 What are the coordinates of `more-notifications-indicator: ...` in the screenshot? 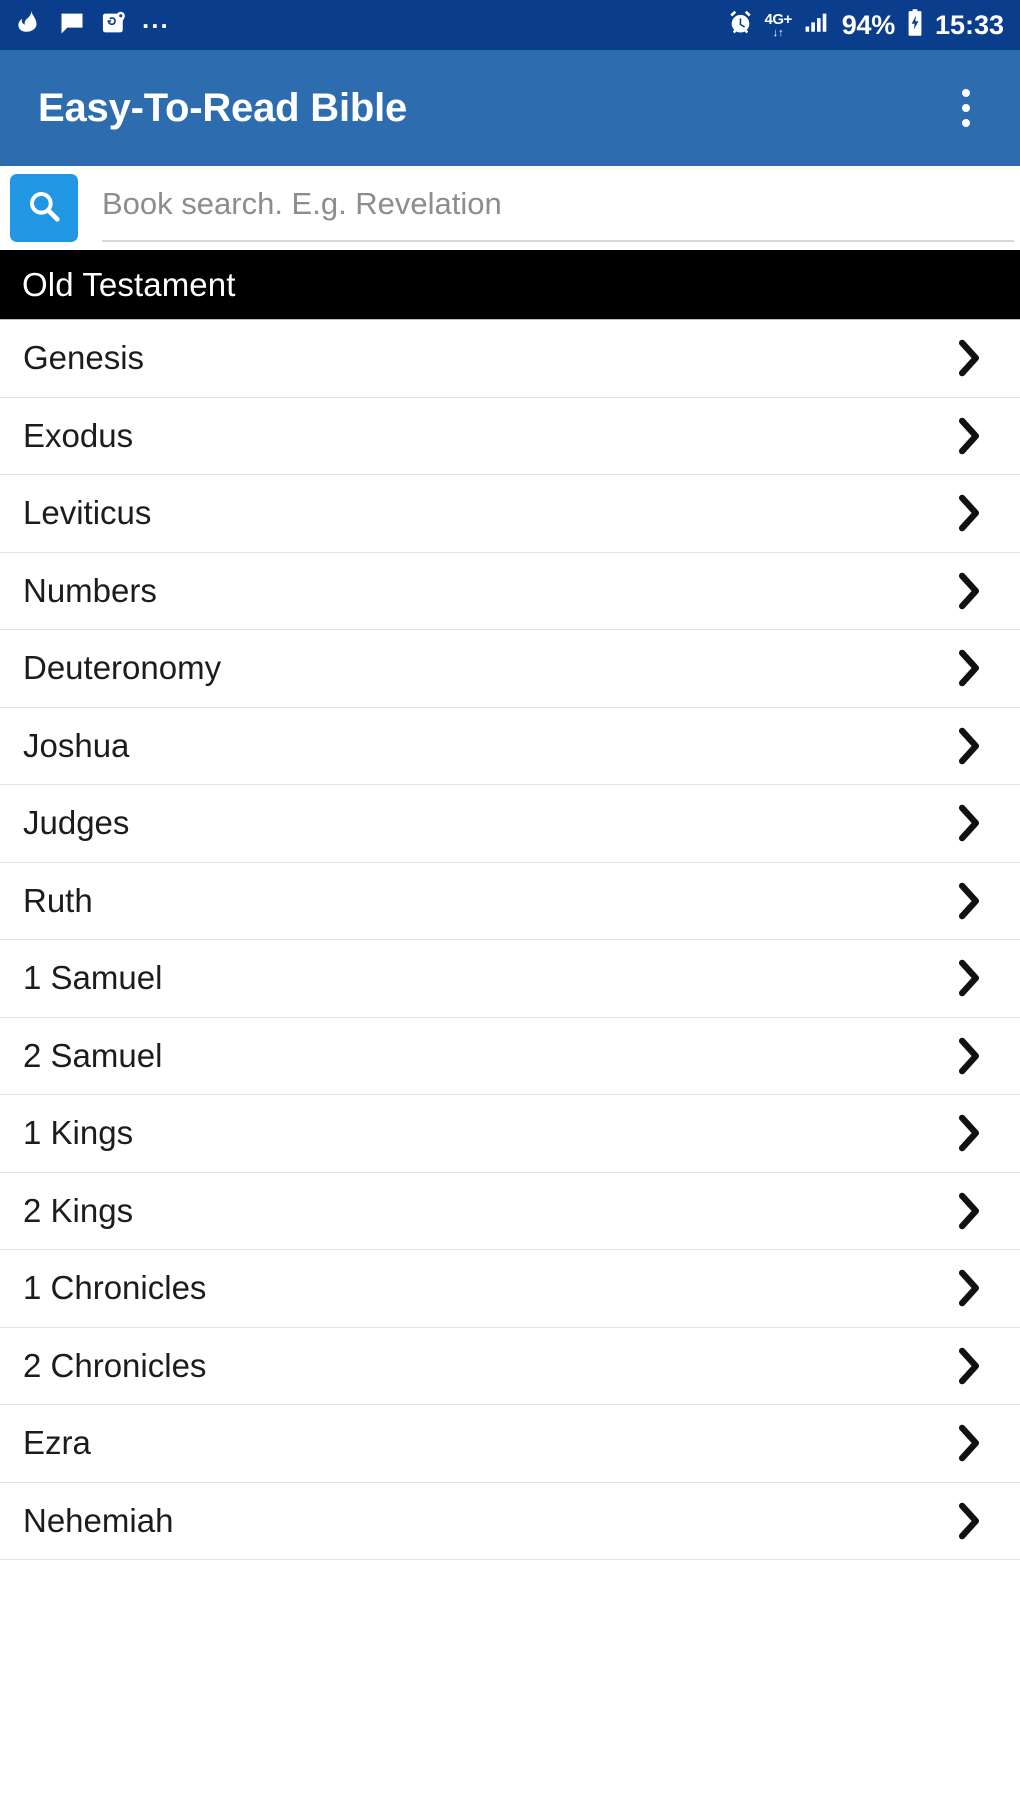 It's located at (156, 19).